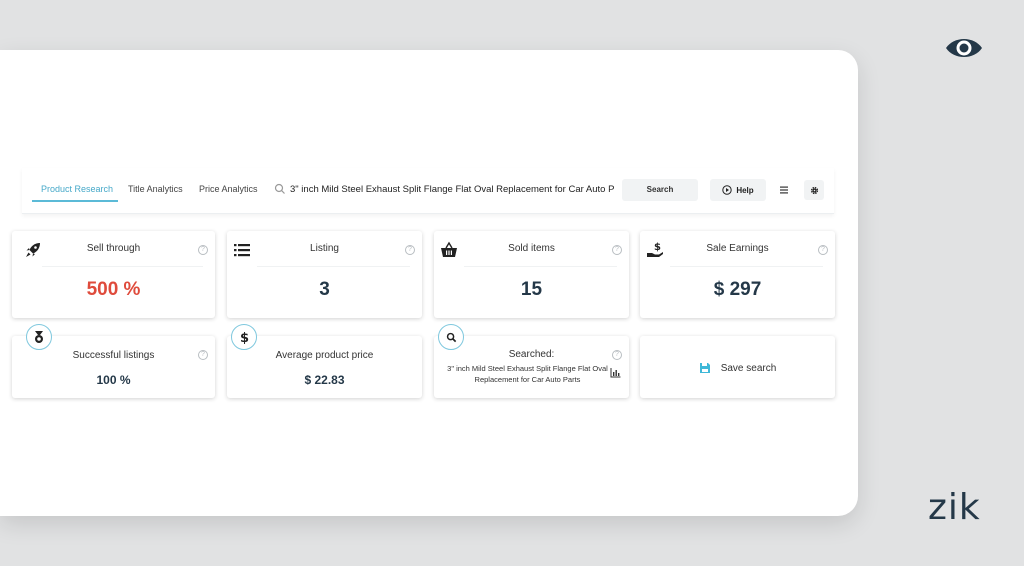  I want to click on card-listing: Listing ? 3, so click(324, 274).